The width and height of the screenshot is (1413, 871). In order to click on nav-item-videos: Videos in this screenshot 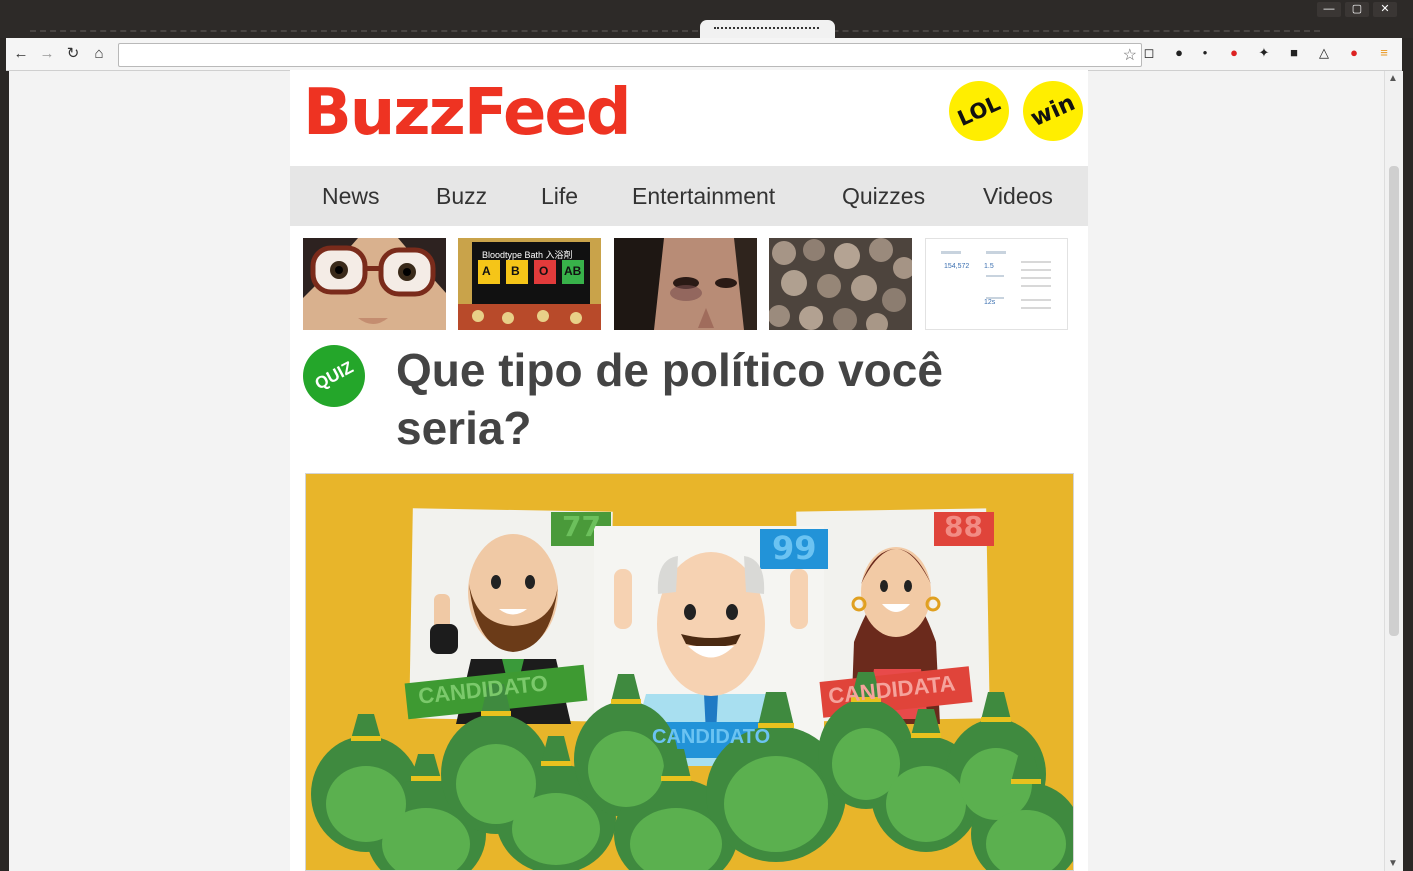, I will do `click(1018, 196)`.